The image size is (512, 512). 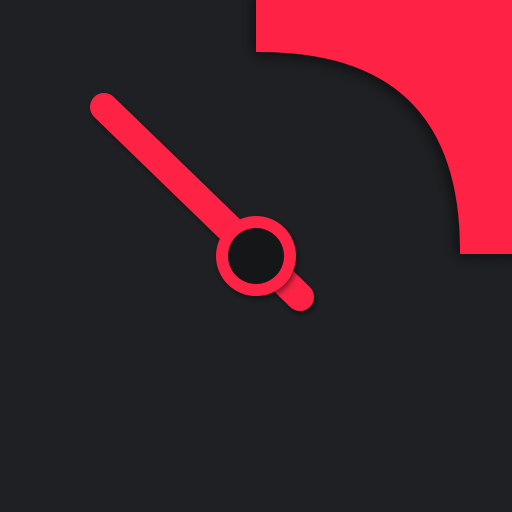 I want to click on hub-center, so click(x=256, y=256).